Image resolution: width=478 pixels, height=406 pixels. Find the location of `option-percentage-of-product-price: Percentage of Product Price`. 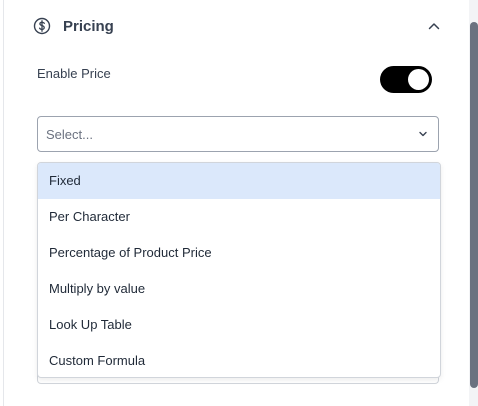

option-percentage-of-product-price: Percentage of Product Price is located at coordinates (239, 253).